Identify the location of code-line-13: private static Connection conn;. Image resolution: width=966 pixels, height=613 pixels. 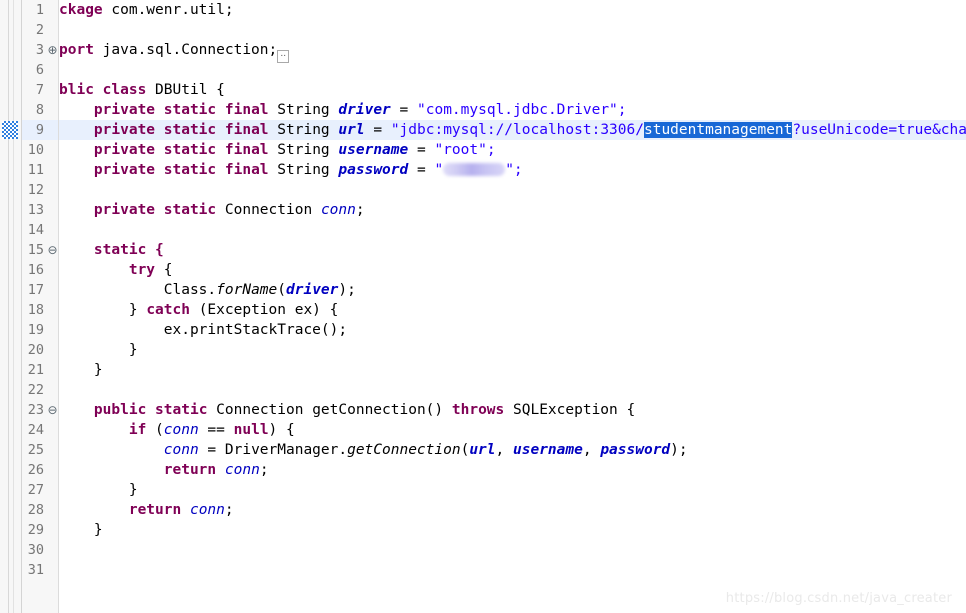
(212, 210).